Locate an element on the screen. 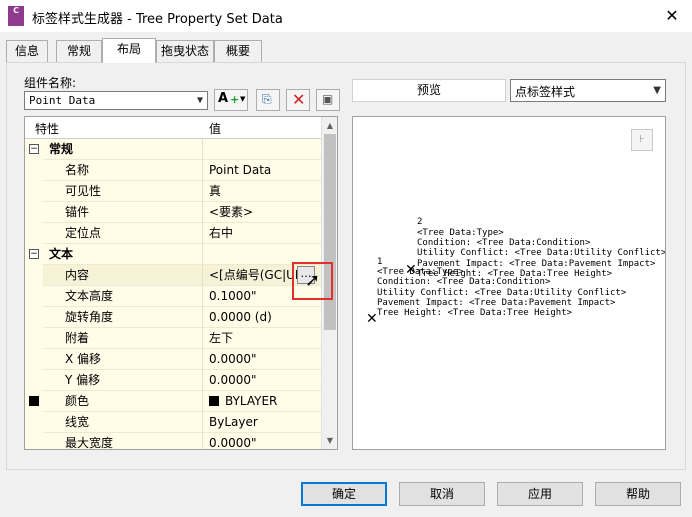 This screenshot has width=692, height=517. copy-component-button: ⎘ is located at coordinates (268, 100).